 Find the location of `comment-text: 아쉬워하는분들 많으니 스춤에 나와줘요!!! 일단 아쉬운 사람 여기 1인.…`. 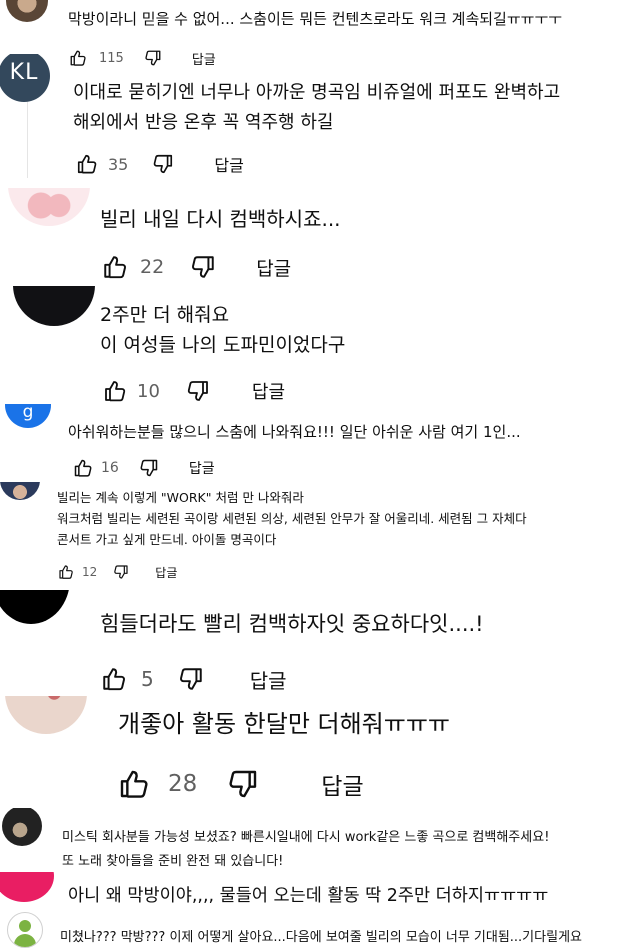

comment-text: 아쉬워하는분들 많으니 스춤에 나와줘요!!! 일단 아쉬운 사람 여기 1인.… is located at coordinates (294, 432).